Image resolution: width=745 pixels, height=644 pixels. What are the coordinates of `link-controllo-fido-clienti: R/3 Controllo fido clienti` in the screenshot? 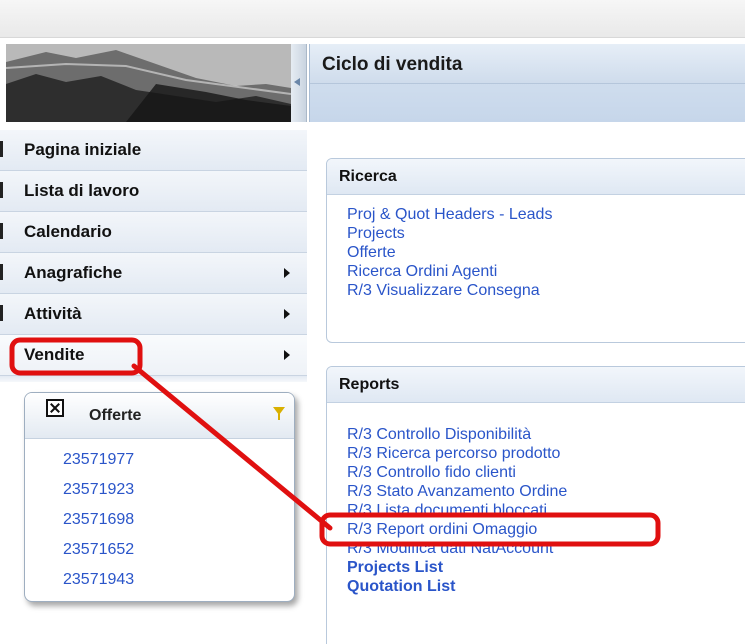 It's located at (546, 472).